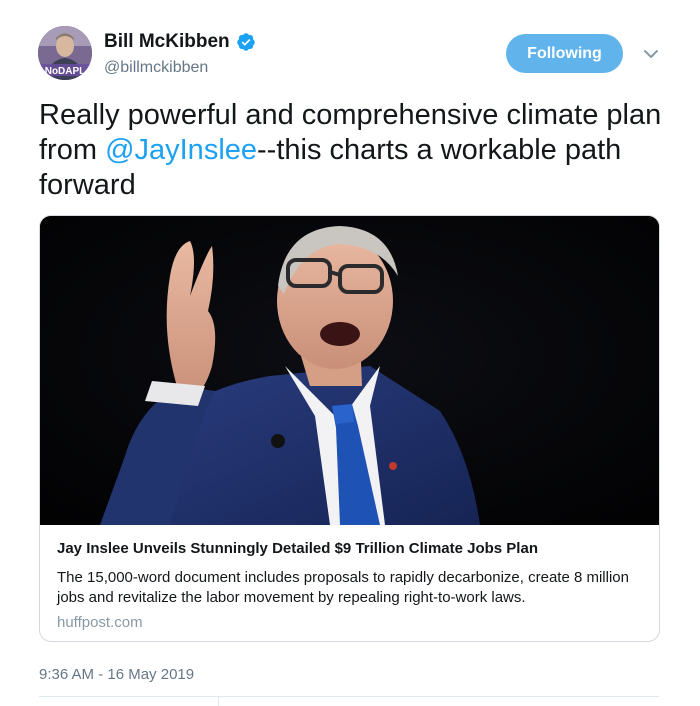 The image size is (700, 706). What do you see at coordinates (218, 701) in the screenshot?
I see `divider-tick` at bounding box center [218, 701].